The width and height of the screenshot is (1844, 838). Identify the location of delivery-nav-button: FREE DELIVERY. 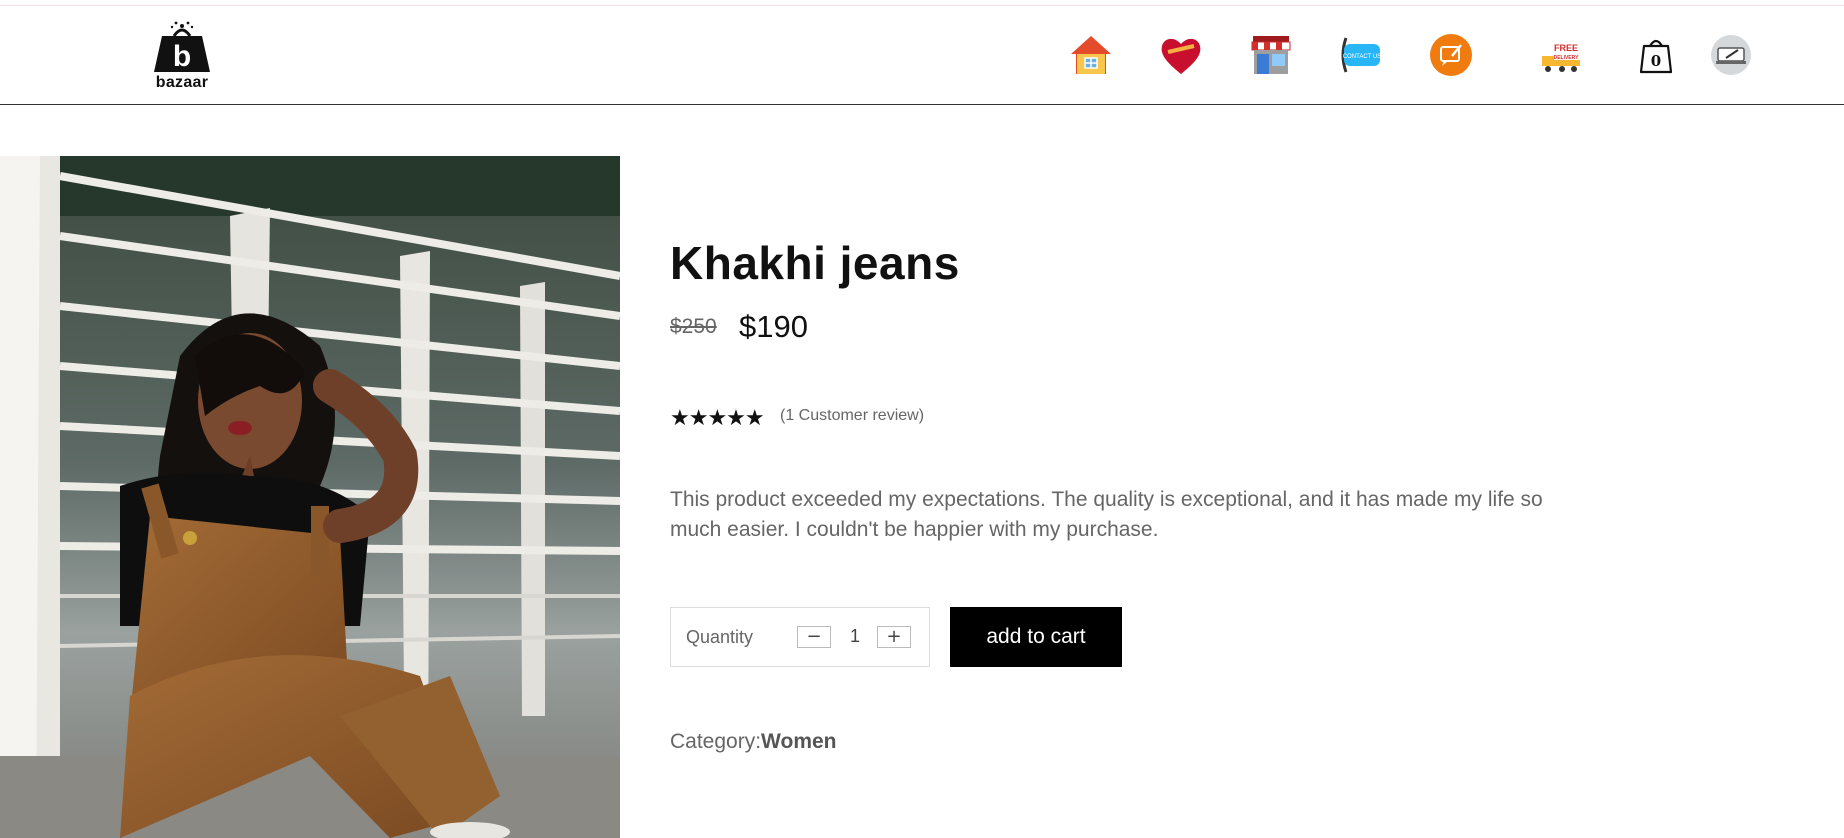
(1561, 55).